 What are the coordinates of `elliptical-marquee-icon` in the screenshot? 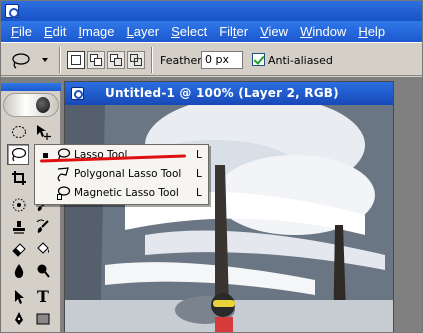 It's located at (19, 131).